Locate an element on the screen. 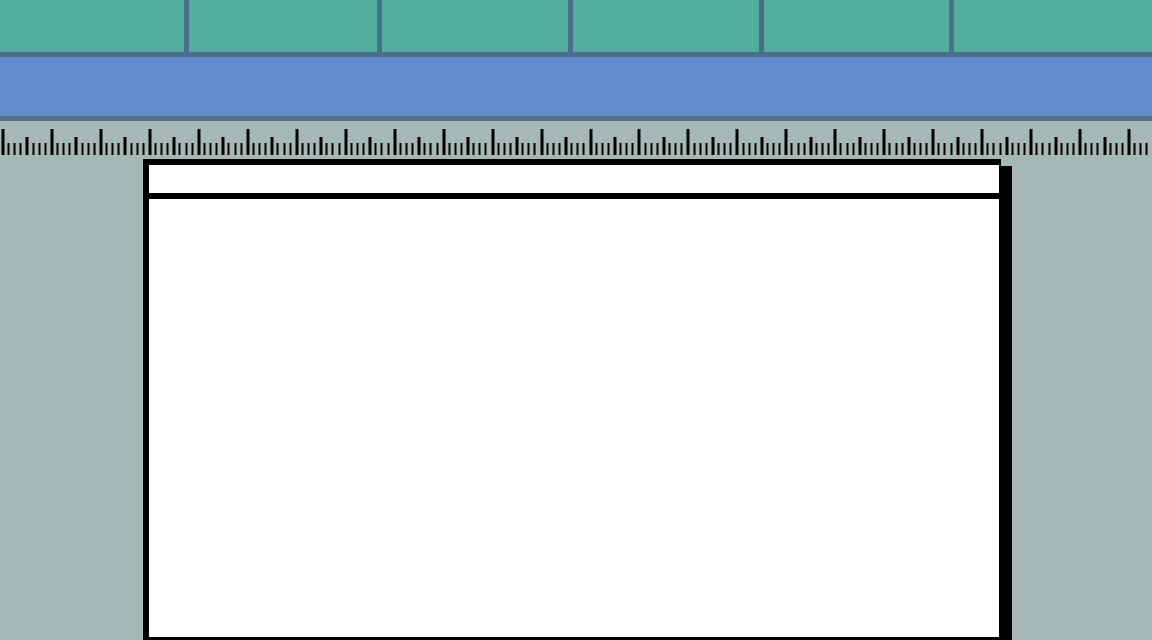 The image size is (1152, 640). horizontal-ruler is located at coordinates (576, 140).